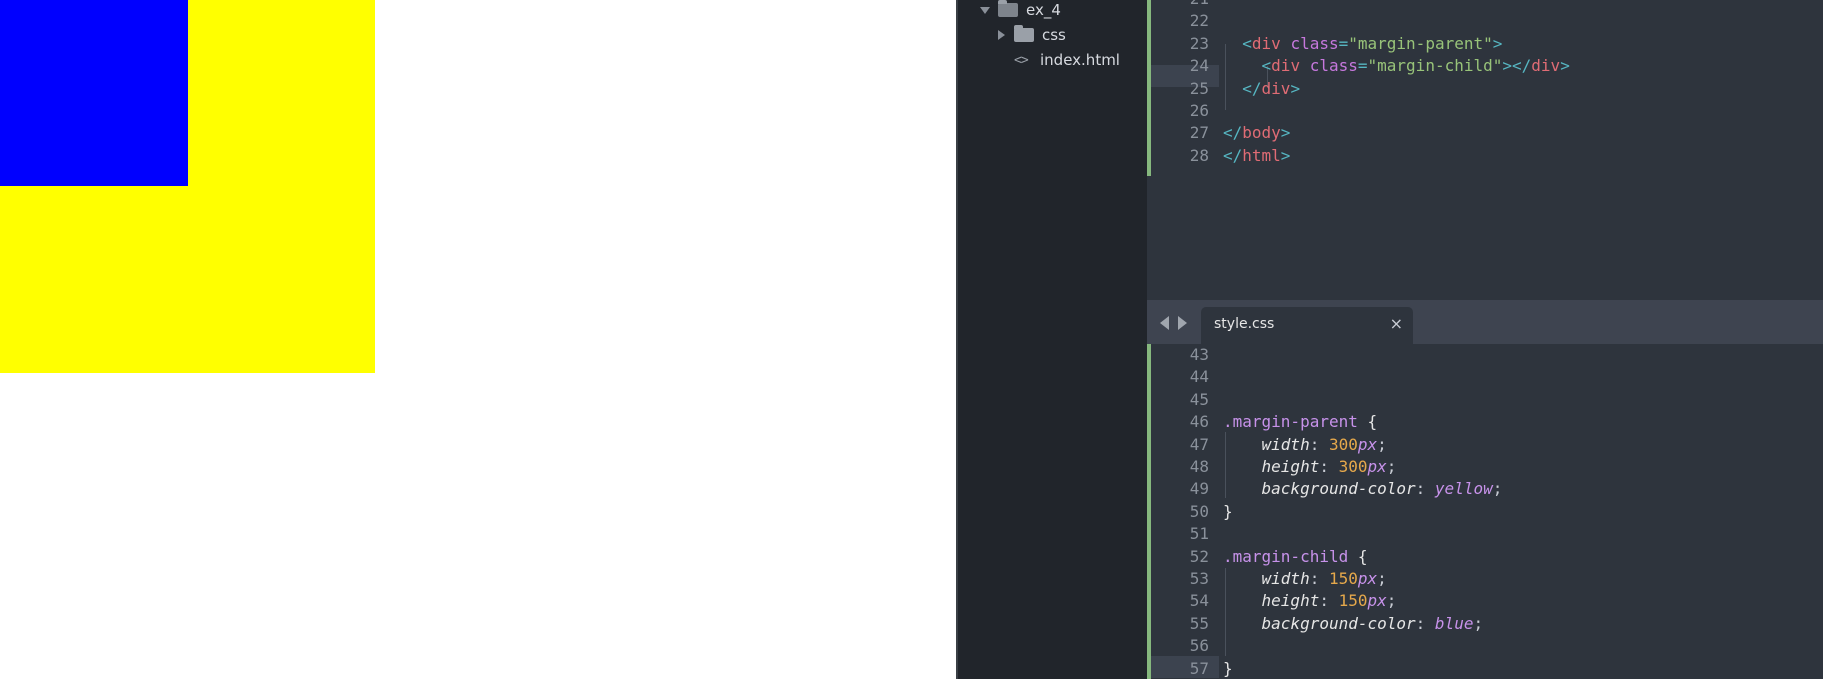  What do you see at coordinates (1324, 578) in the screenshot?
I see `code-line: width: 150px;` at bounding box center [1324, 578].